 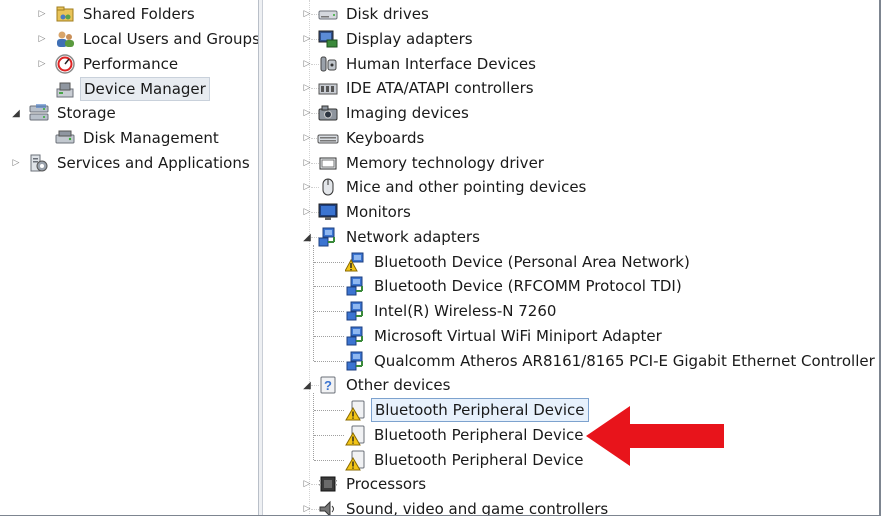 I want to click on speaker-icon, so click(x=328, y=507).